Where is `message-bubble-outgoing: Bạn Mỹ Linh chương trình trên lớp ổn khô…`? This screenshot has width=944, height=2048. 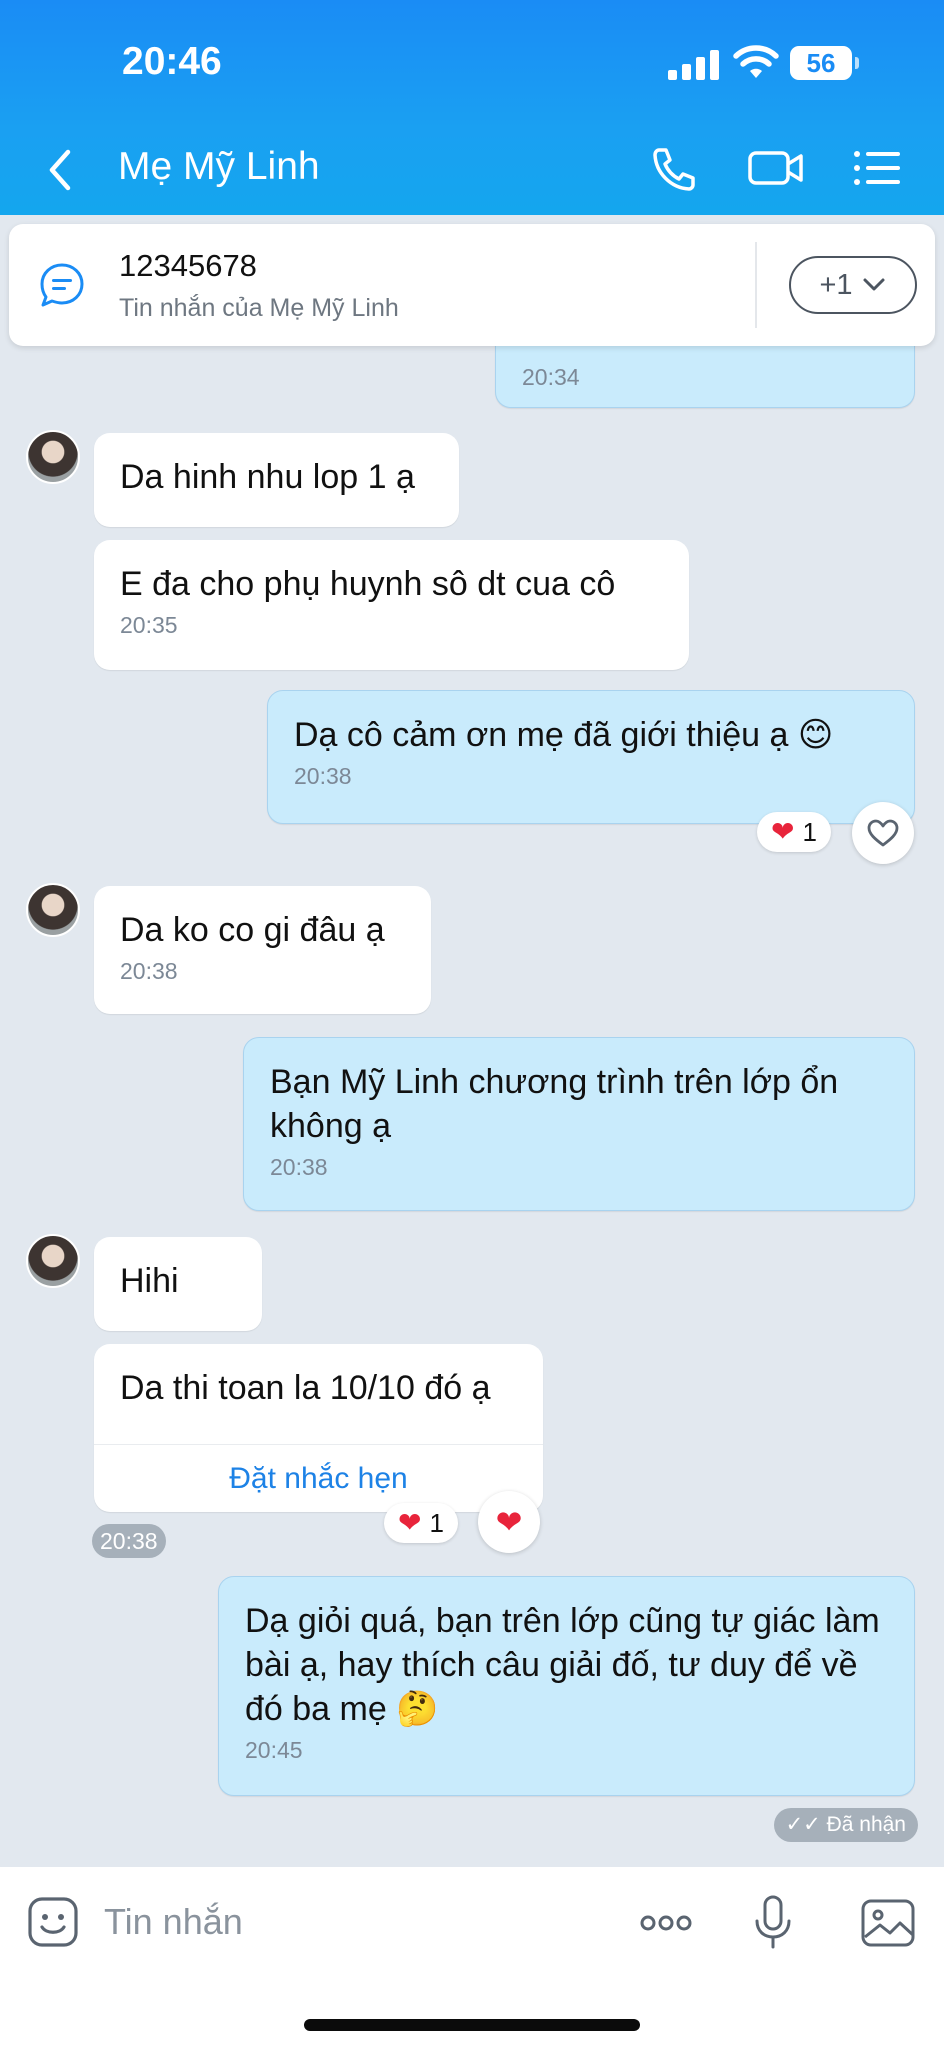
message-bubble-outgoing: Bạn Mỹ Linh chương trình trên lớp ổn khô… is located at coordinates (579, 1124).